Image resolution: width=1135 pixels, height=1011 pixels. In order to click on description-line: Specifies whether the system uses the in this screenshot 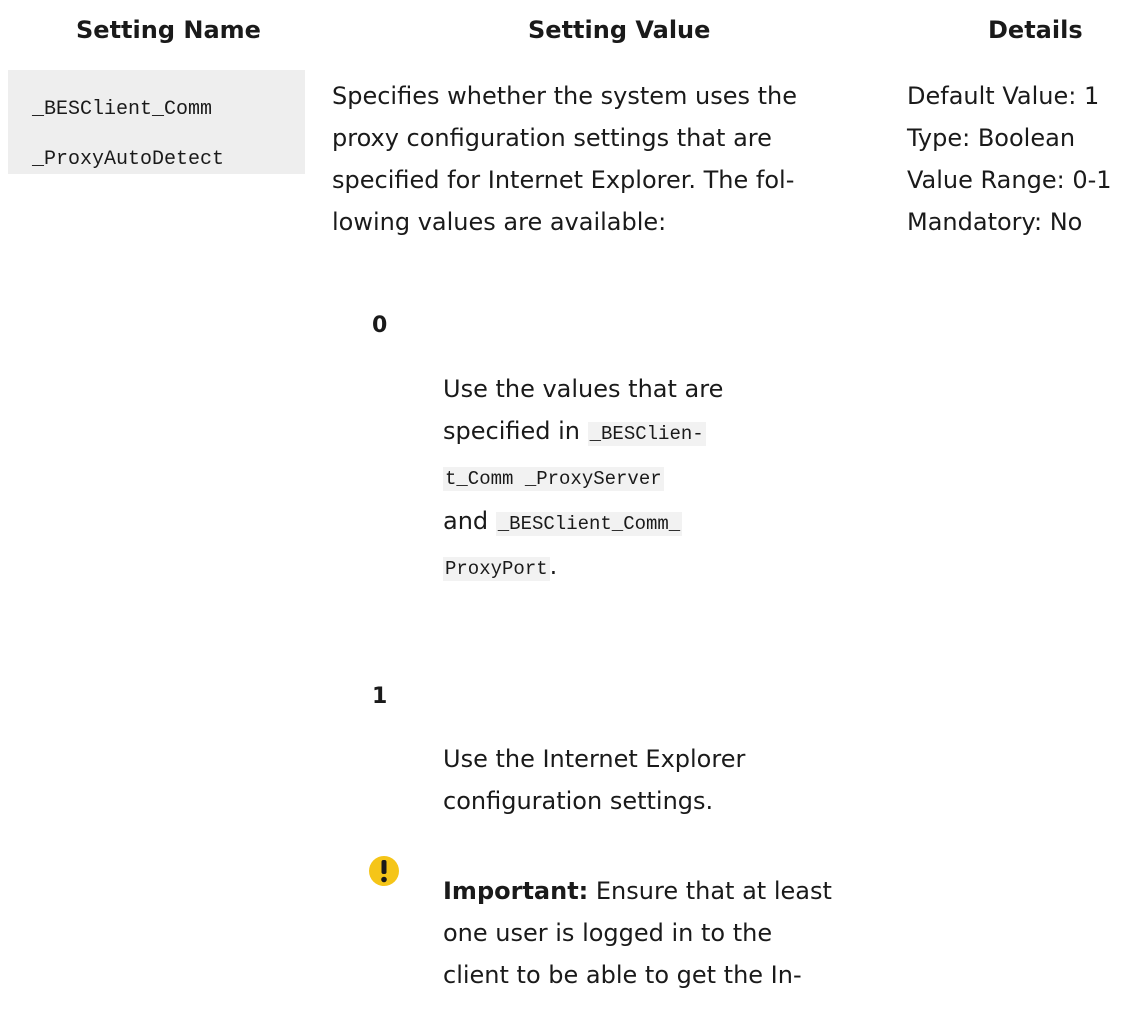, I will do `click(565, 96)`.